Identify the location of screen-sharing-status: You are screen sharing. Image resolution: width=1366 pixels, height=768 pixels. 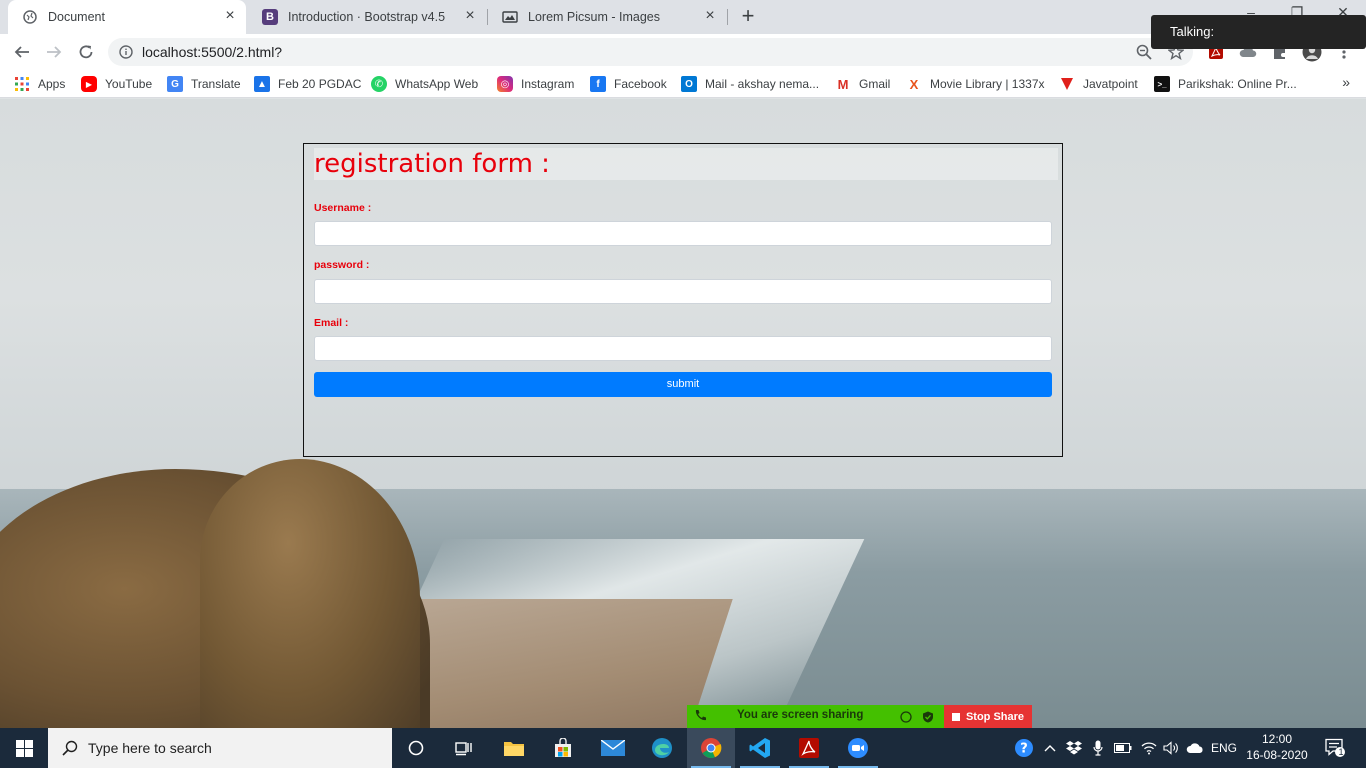
(815, 716).